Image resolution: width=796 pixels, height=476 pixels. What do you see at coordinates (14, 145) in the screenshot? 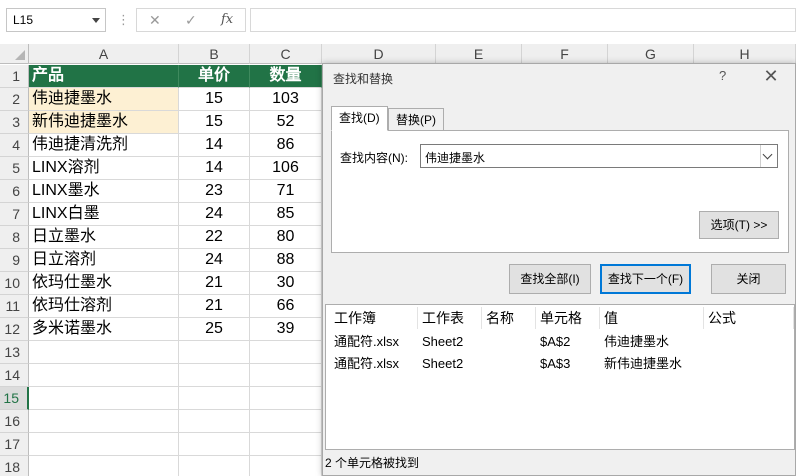
I see `row-header: 4` at bounding box center [14, 145].